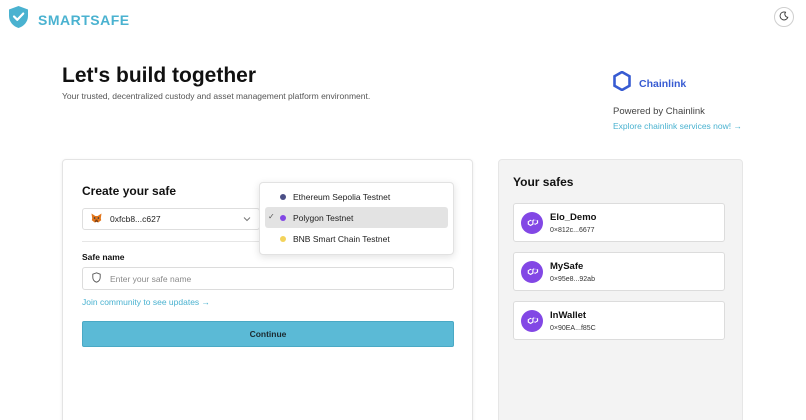  What do you see at coordinates (18, 19) in the screenshot?
I see `shield-check-icon` at bounding box center [18, 19].